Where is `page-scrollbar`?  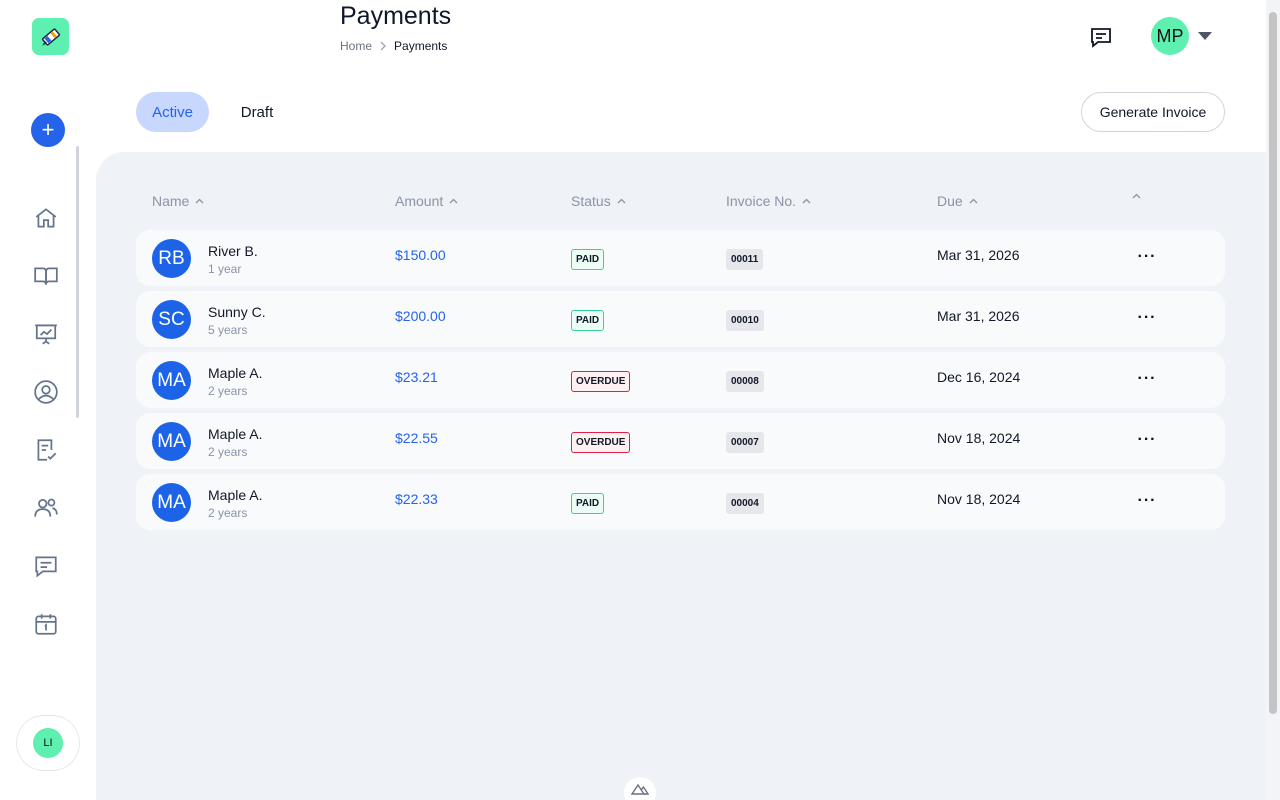
page-scrollbar is located at coordinates (1273, 400).